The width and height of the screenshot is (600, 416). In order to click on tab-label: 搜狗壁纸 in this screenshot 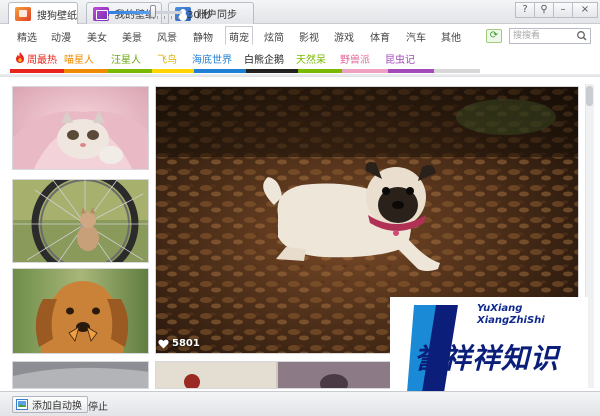, I will do `click(57, 16)`.